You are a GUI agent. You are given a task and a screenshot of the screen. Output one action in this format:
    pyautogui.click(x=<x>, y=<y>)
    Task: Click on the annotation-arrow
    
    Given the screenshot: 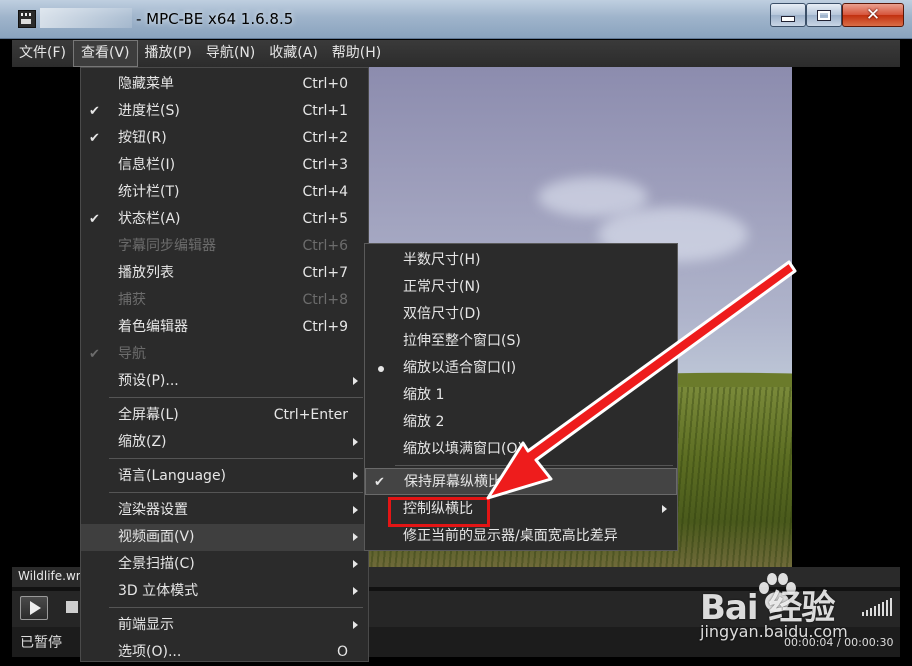 What is the action you would take?
    pyautogui.click(x=641, y=380)
    